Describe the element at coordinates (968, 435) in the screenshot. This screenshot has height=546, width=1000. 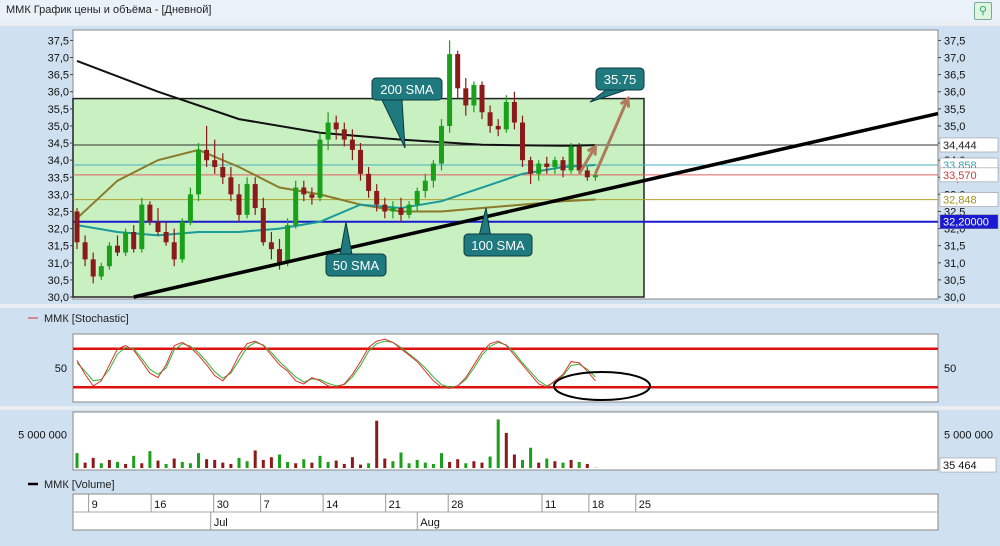
I see `volume-y-tick-right: 5 000 000` at that location.